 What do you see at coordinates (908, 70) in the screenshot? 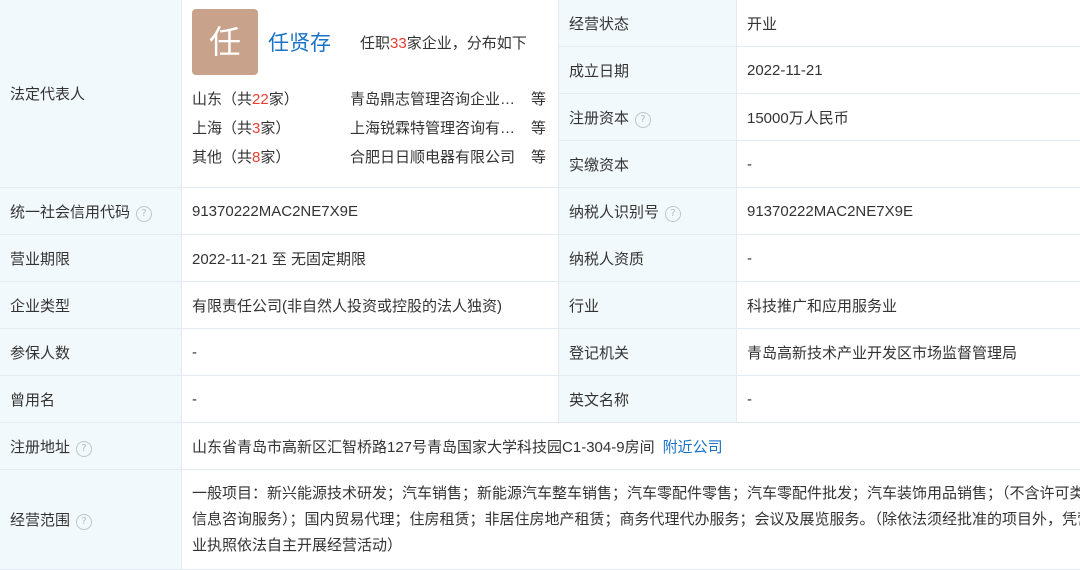
I see `established-value: 2022-11-21` at bounding box center [908, 70].